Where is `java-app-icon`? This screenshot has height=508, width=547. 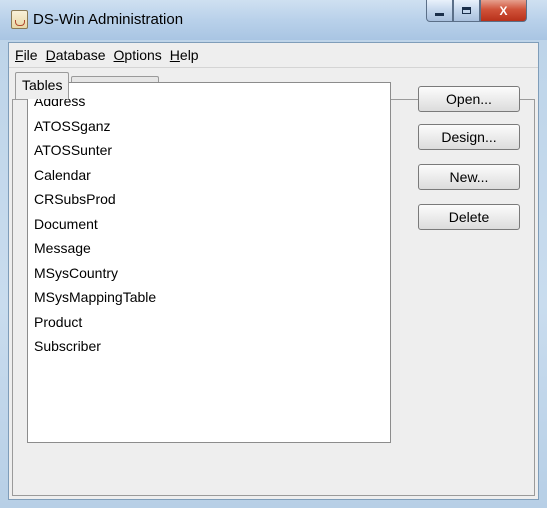
java-app-icon is located at coordinates (19, 19).